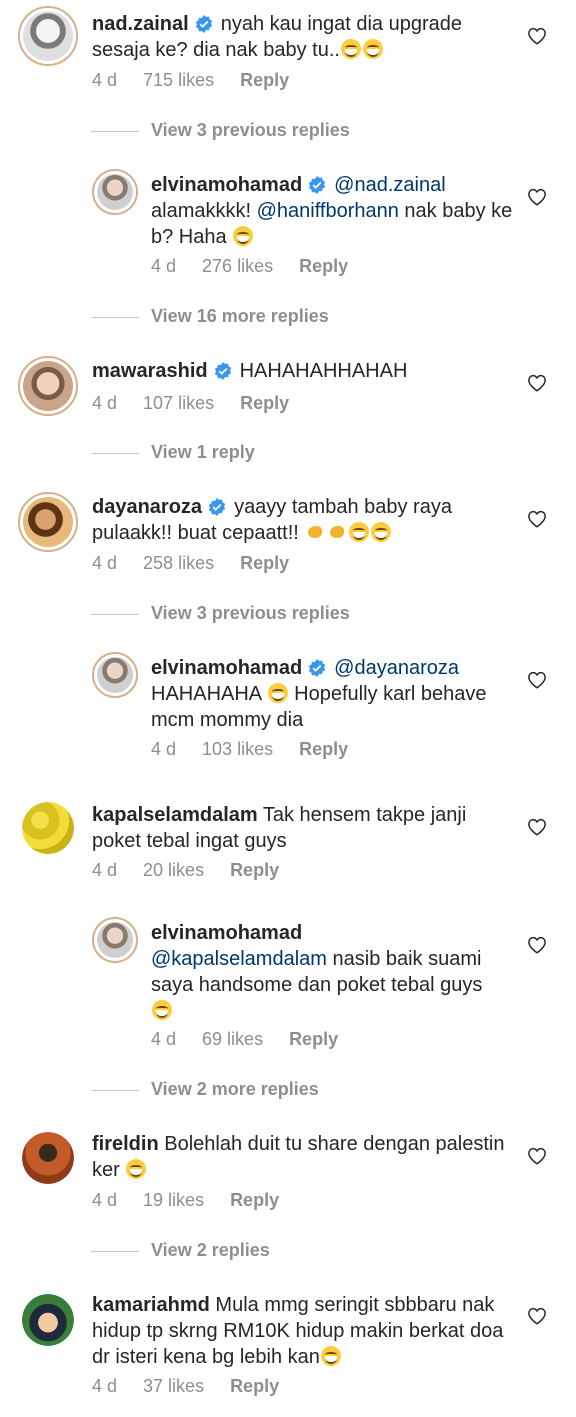  Describe the element at coordinates (173, 1386) in the screenshot. I see `likes-count: 37 likes` at that location.